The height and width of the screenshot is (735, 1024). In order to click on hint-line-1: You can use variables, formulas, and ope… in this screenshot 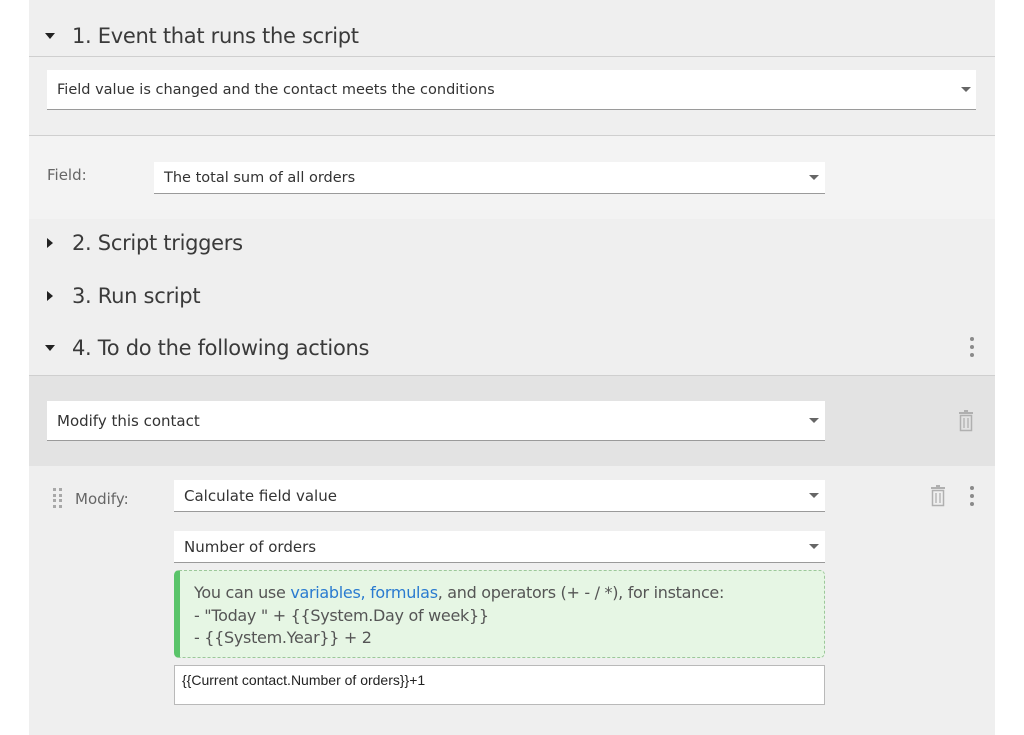, I will do `click(509, 593)`.